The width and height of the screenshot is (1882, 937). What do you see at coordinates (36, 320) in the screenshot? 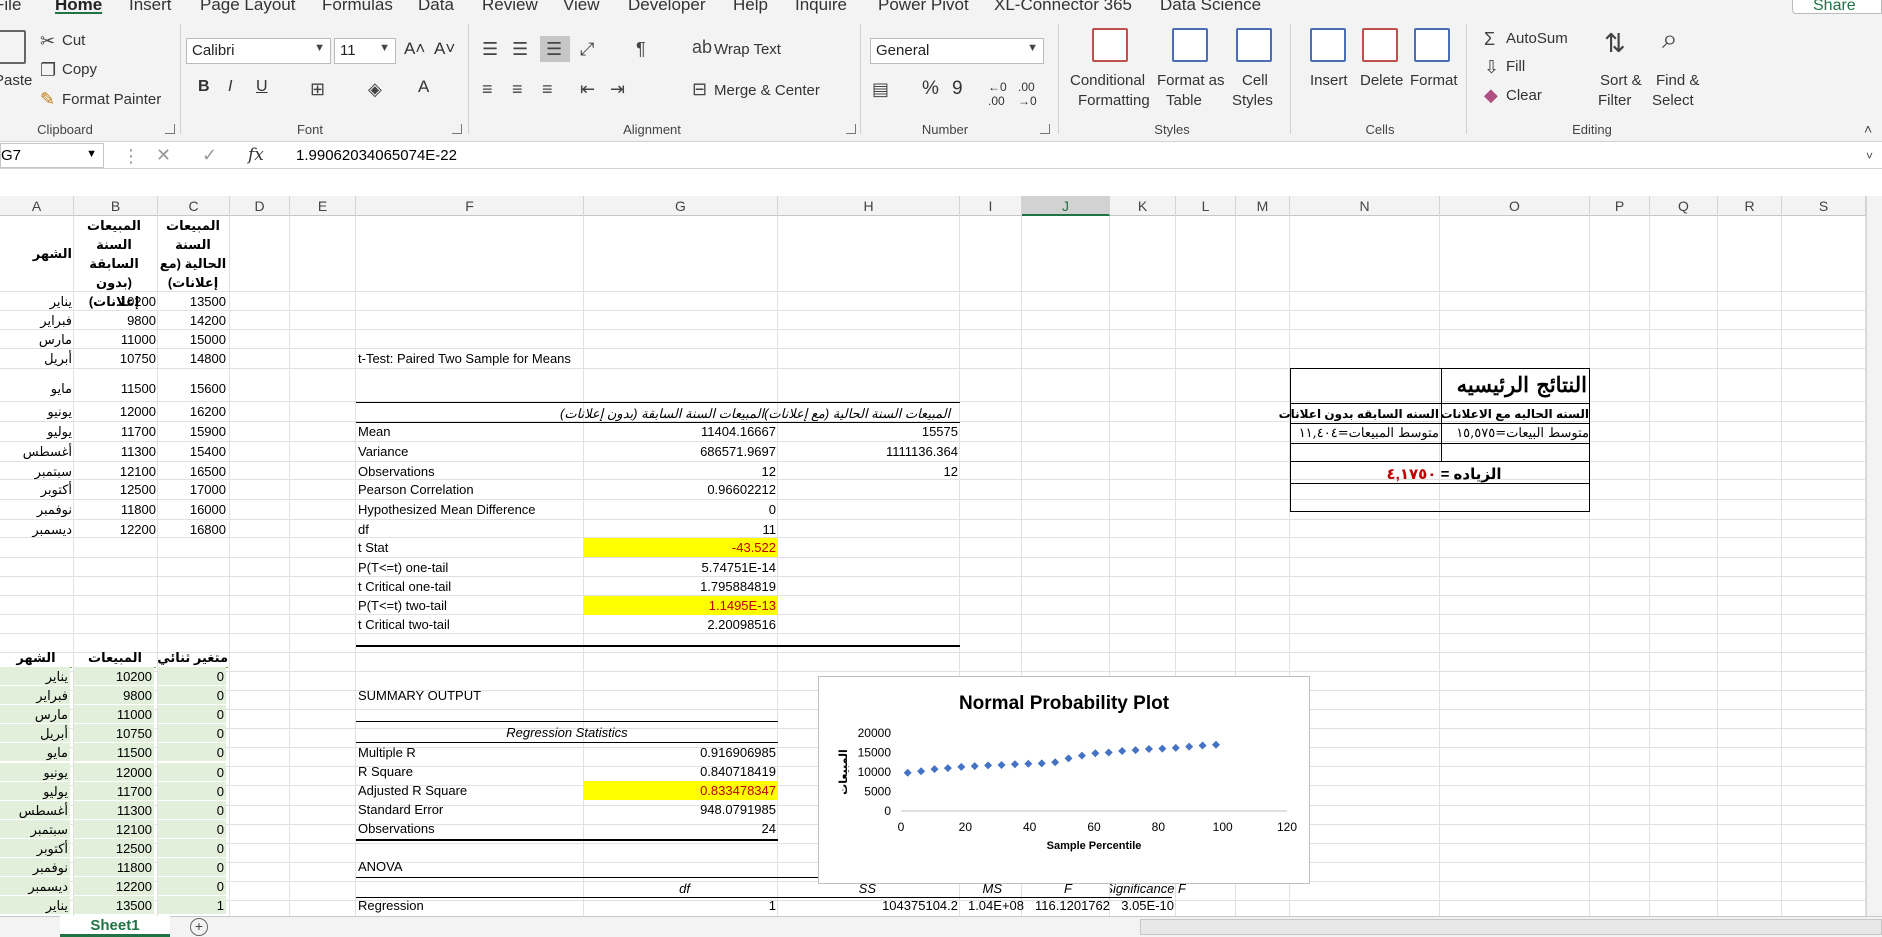
I see `t1-month-cell: فبراير` at bounding box center [36, 320].